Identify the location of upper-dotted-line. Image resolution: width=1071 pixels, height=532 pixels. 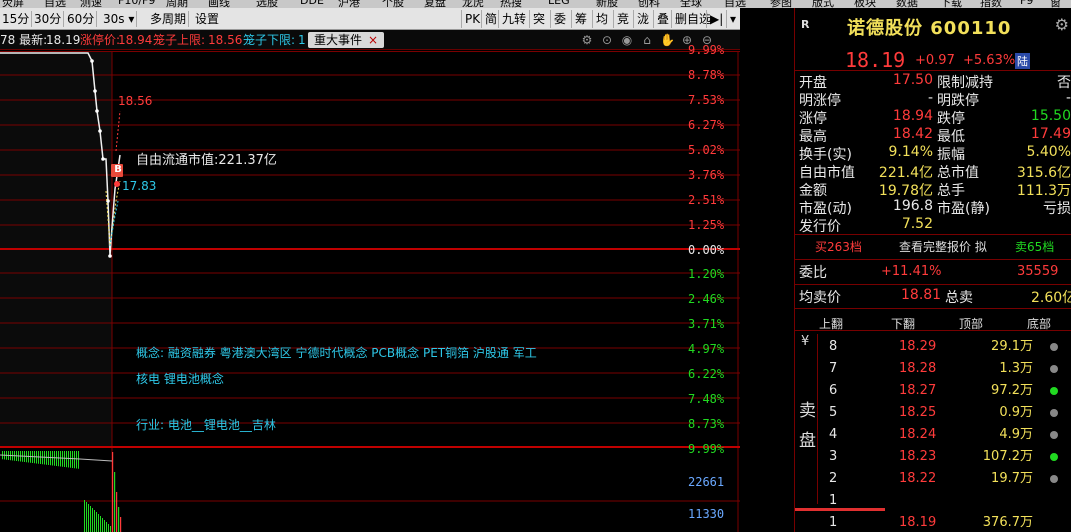
(118, 131).